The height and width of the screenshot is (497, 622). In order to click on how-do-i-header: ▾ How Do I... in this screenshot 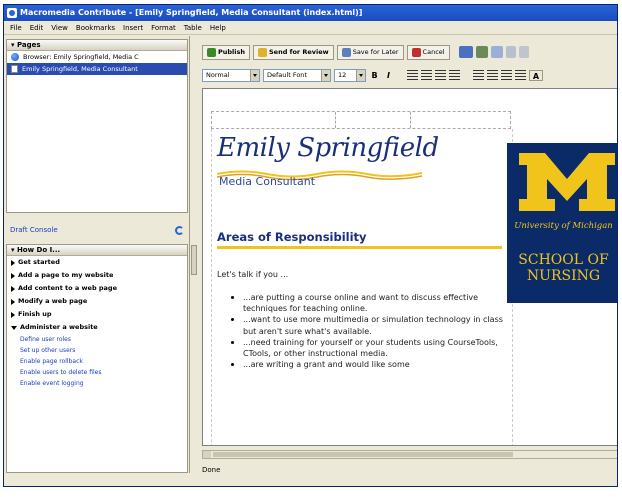, I will do `click(97, 250)`.